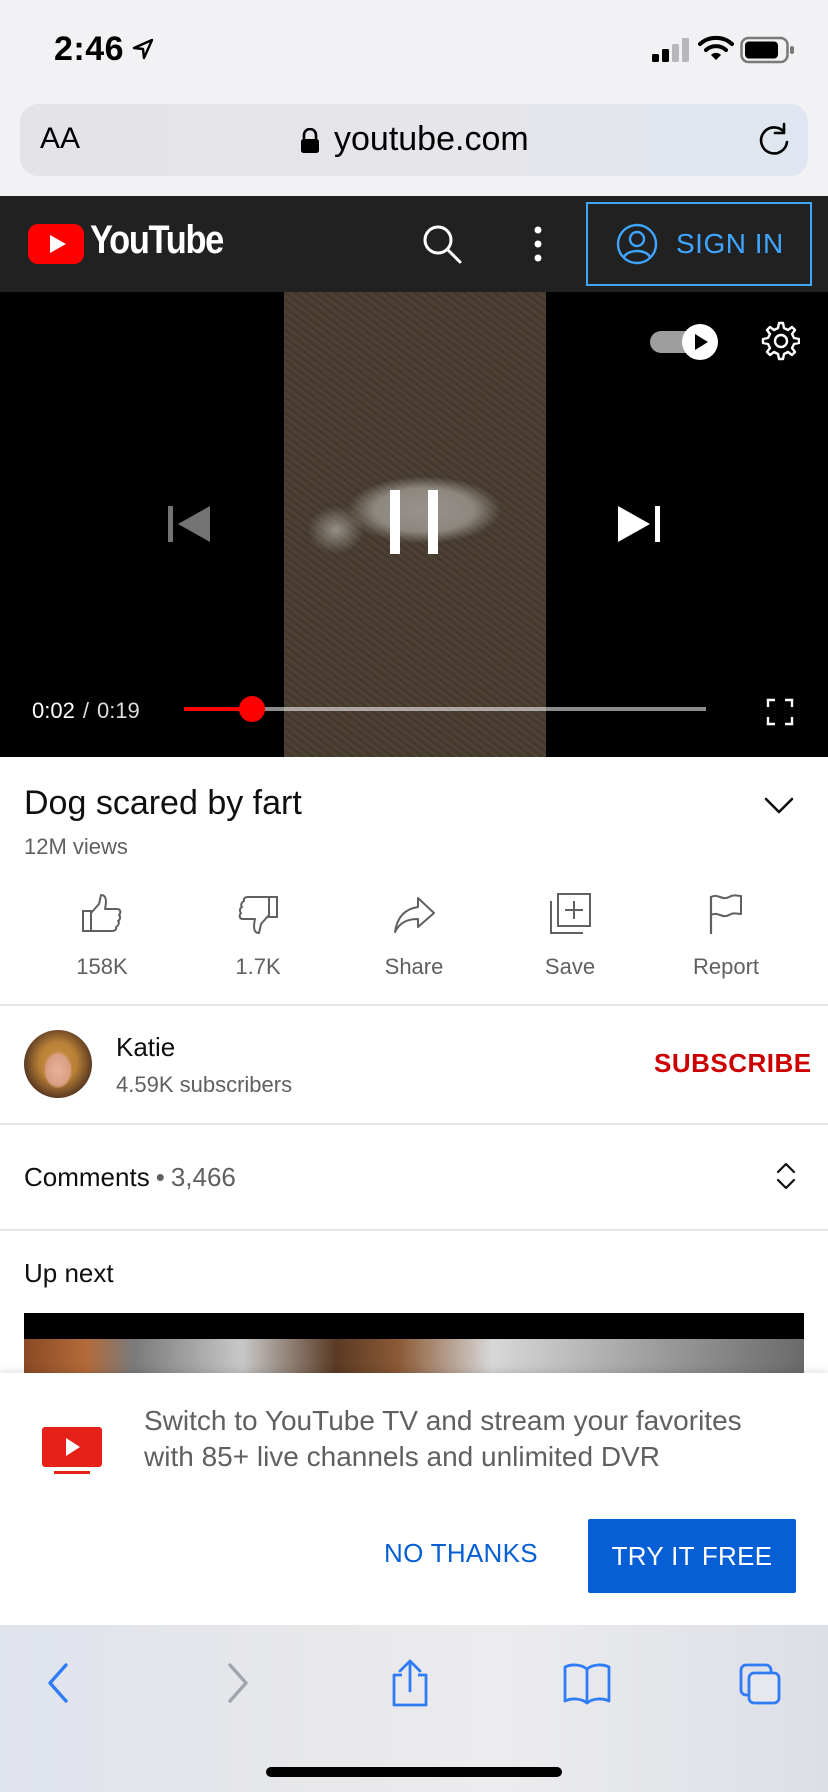  What do you see at coordinates (780, 712) in the screenshot?
I see `fullscreen-icon` at bounding box center [780, 712].